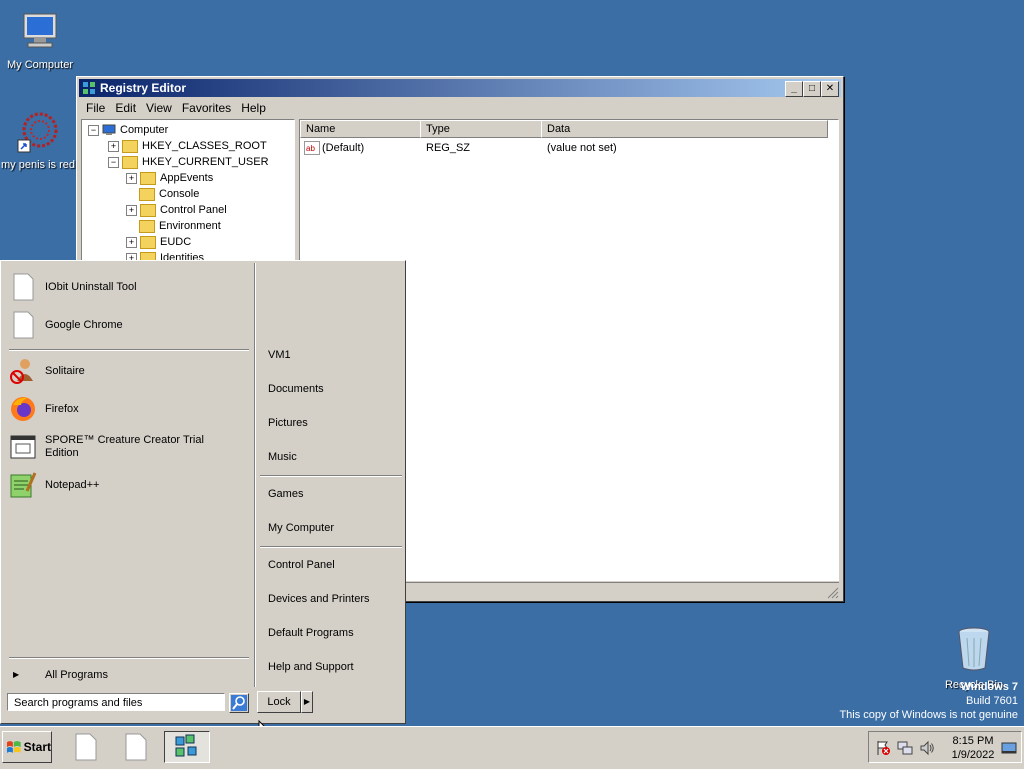  Describe the element at coordinates (905, 748) in the screenshot. I see `network-icon` at that location.